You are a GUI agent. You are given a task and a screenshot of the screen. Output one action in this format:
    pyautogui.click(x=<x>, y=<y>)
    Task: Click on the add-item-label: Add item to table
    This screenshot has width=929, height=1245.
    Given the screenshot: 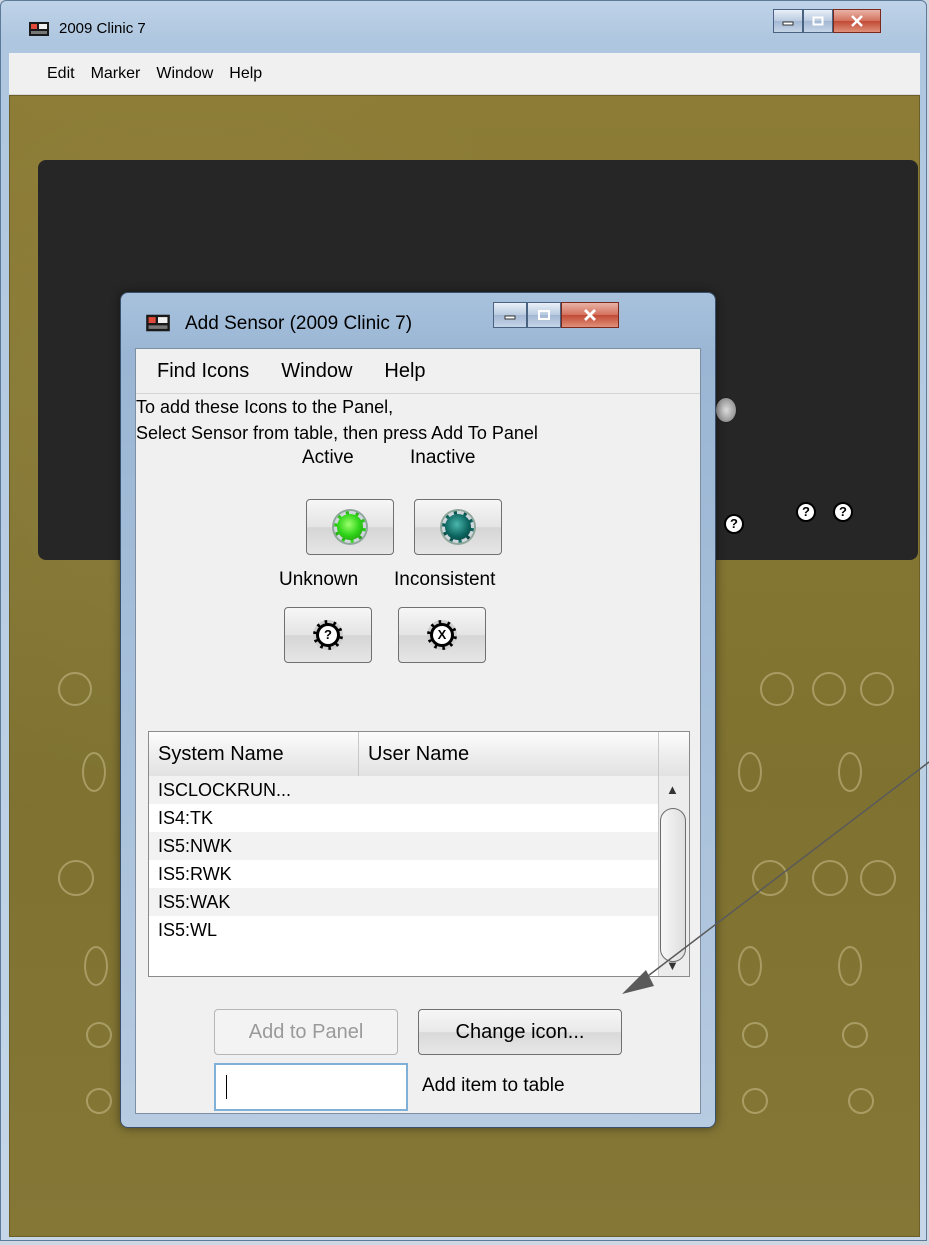 What is the action you would take?
    pyautogui.click(x=493, y=1085)
    